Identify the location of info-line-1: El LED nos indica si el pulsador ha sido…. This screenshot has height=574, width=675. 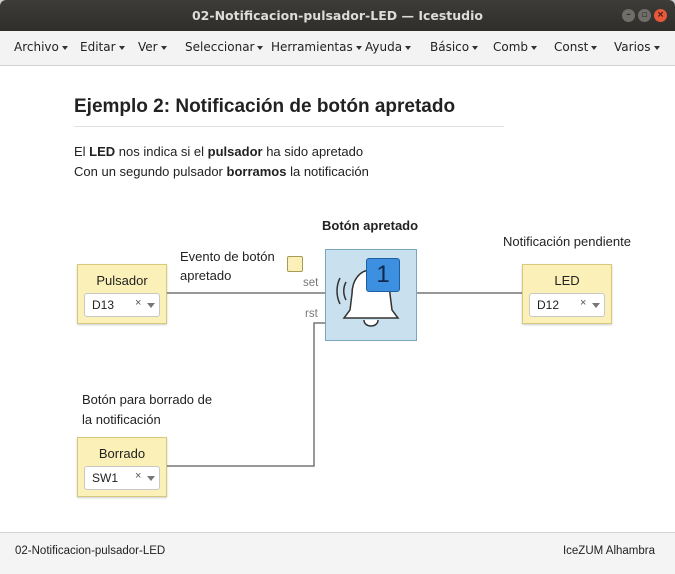
(218, 151).